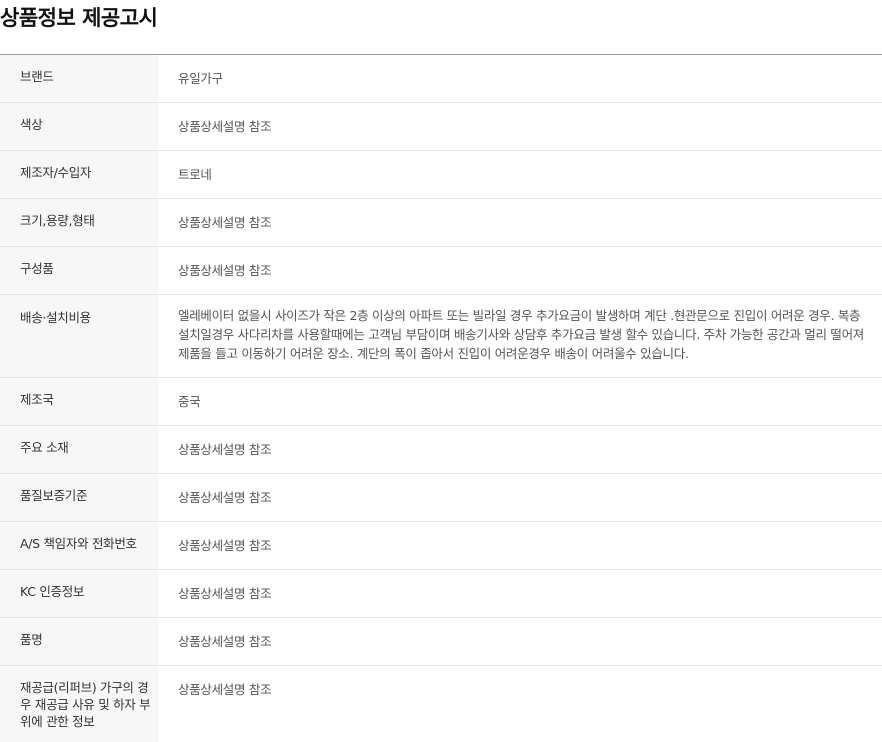  I want to click on row-label: 브랜드, so click(79, 79).